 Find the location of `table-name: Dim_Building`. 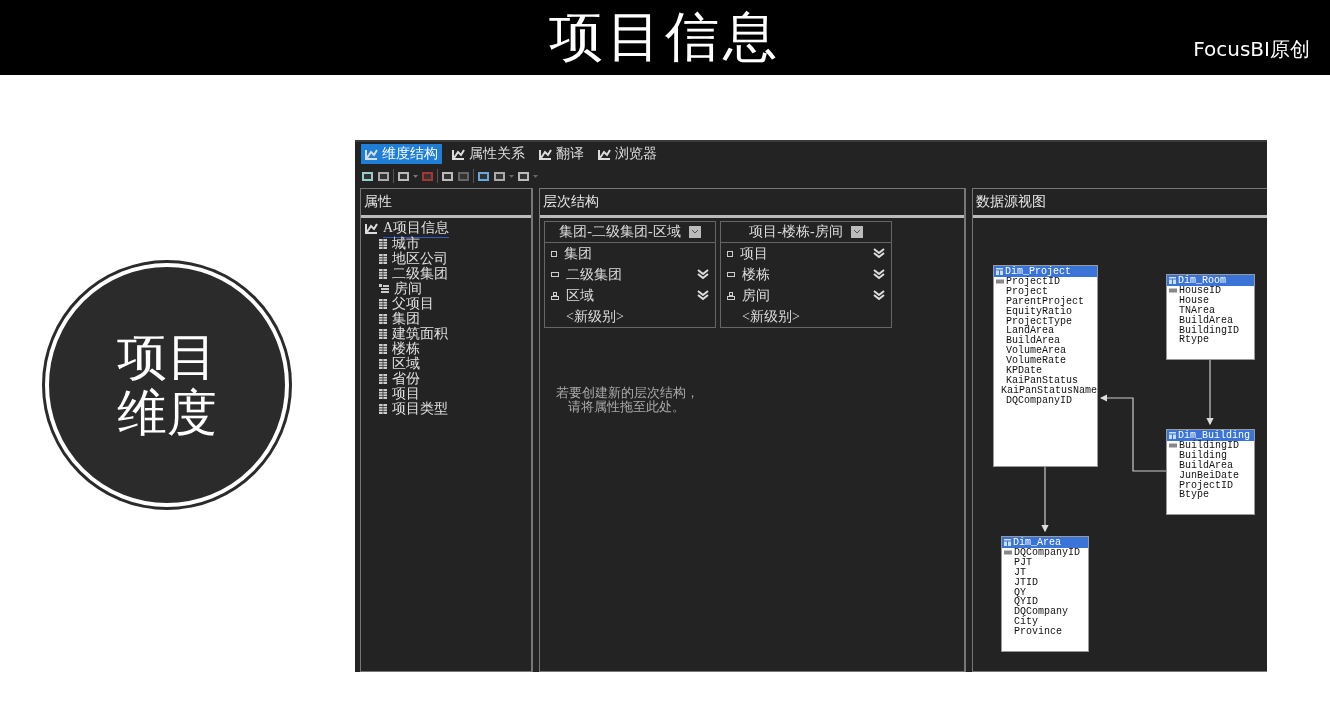

table-name: Dim_Building is located at coordinates (1214, 435).